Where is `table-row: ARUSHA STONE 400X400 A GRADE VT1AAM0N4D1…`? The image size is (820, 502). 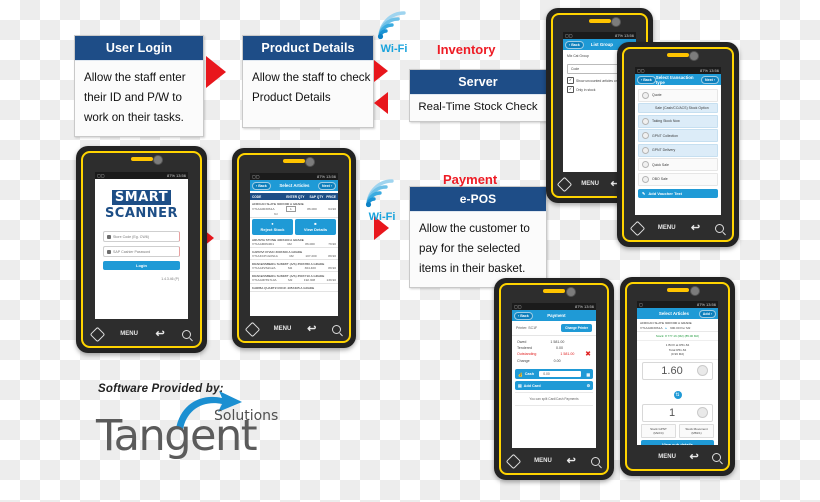
table-row: ARUSHA STONE 400X400 A GRADE VT1AAM0N4D1… is located at coordinates (294, 242).